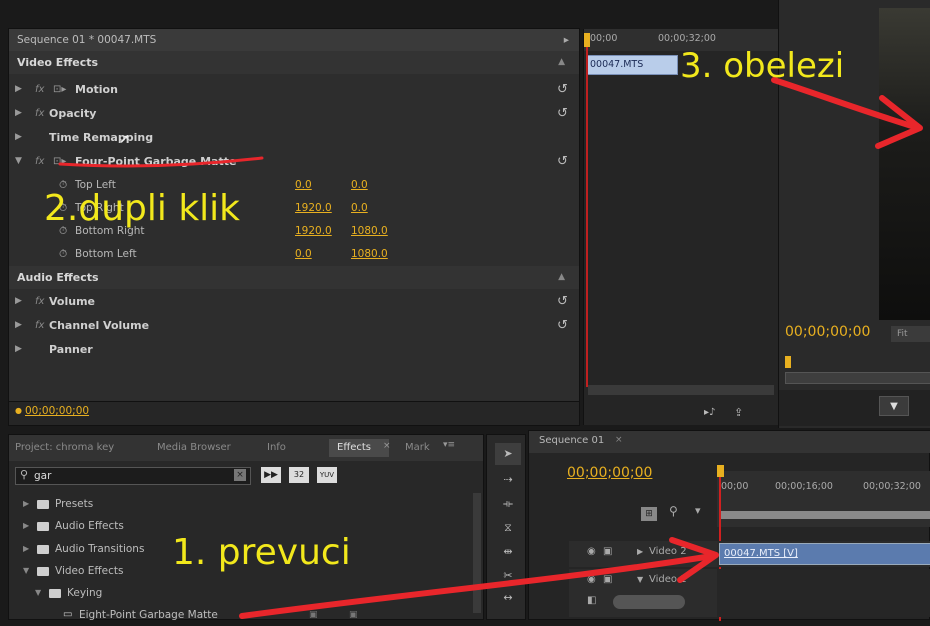  I want to click on select-arrow, so click(846, 104).